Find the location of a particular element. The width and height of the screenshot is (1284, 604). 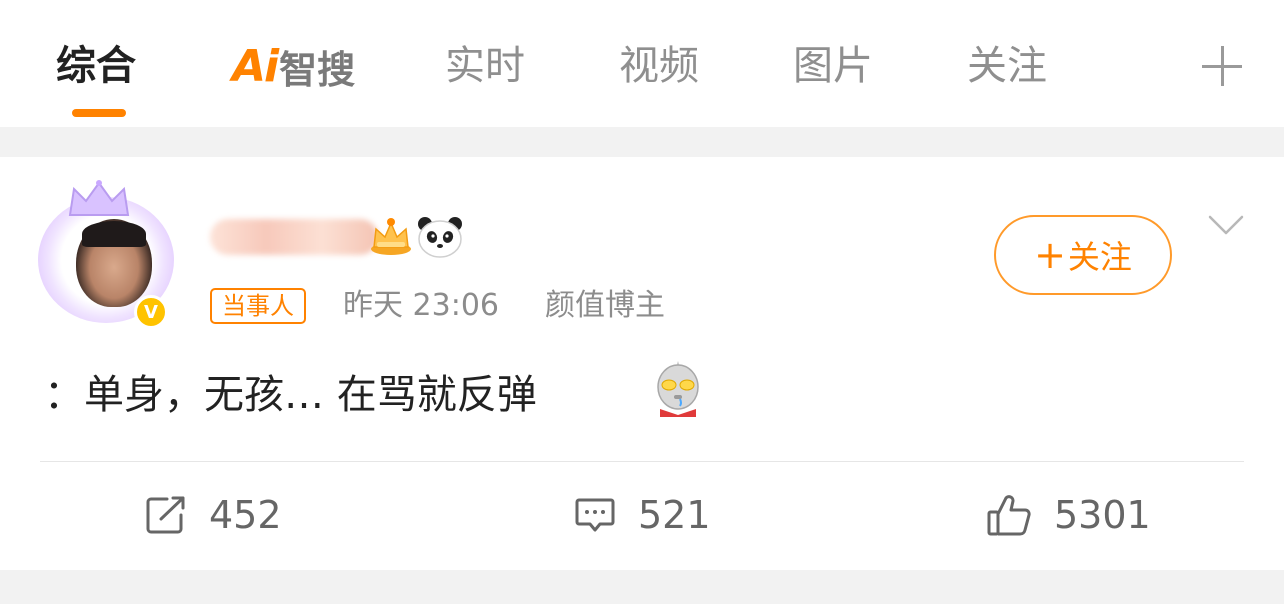

comment-icon is located at coordinates (595, 515).